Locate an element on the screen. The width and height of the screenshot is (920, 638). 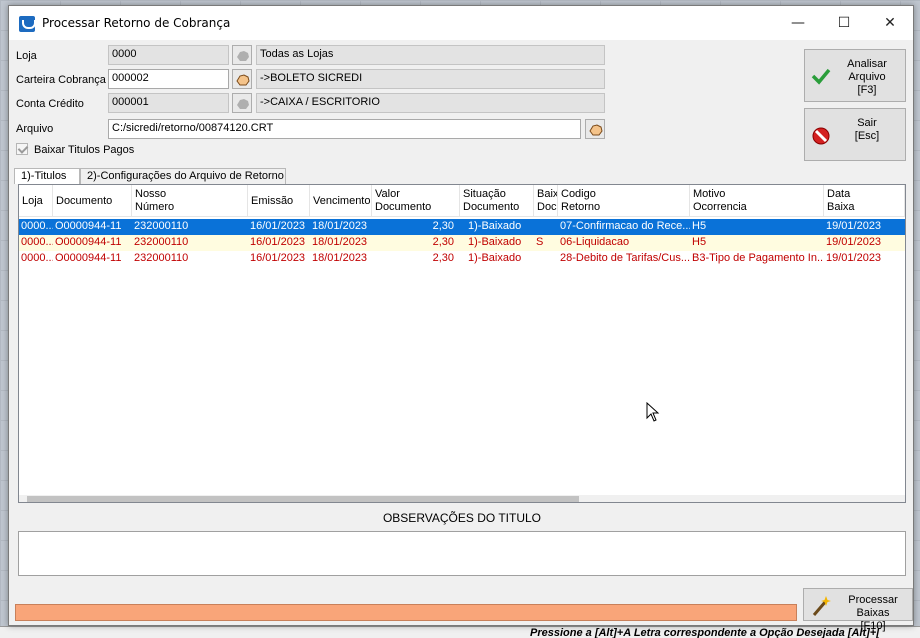
col-header-motivo: Motivo Ocorrencia is located at coordinates (757, 201).